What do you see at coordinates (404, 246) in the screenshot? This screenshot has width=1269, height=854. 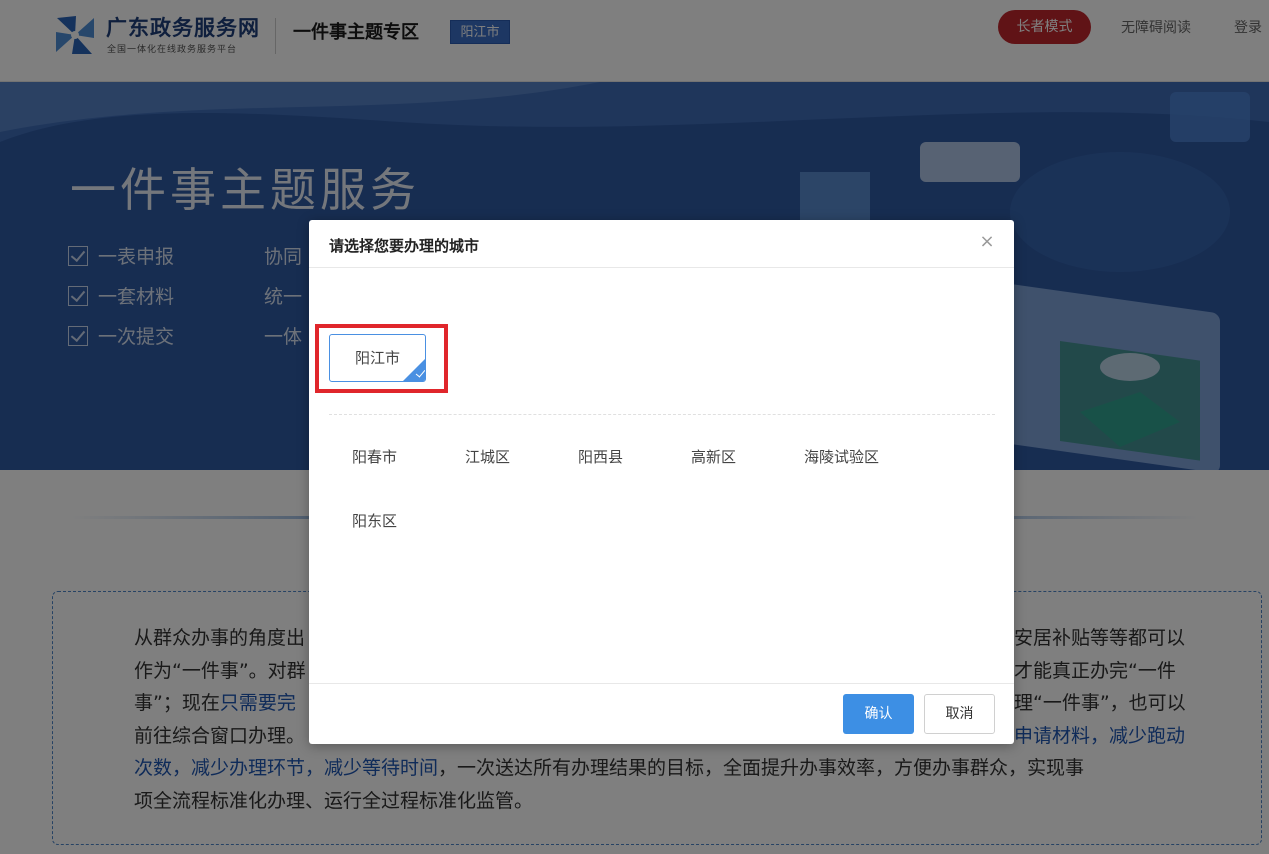 I see `dialog-title: 请选择您要办理的城市` at bounding box center [404, 246].